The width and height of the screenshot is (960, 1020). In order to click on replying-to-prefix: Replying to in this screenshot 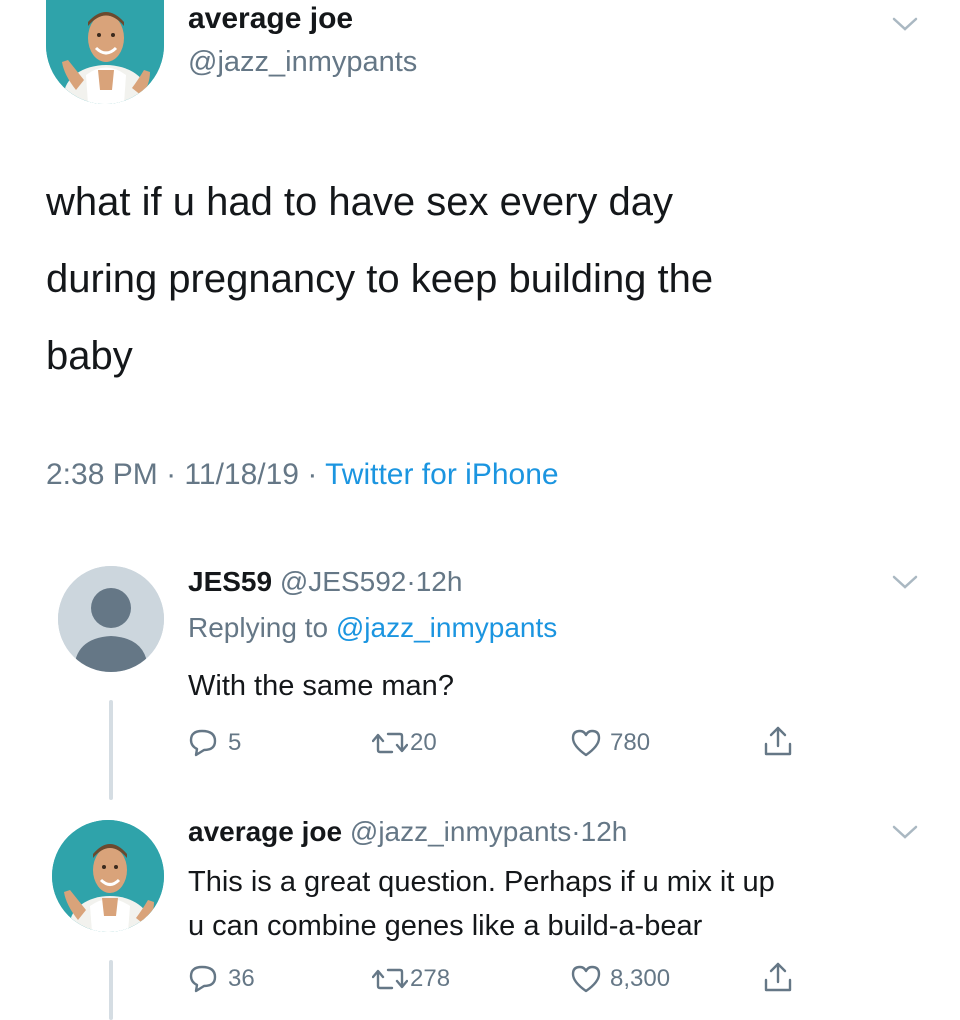, I will do `click(258, 627)`.